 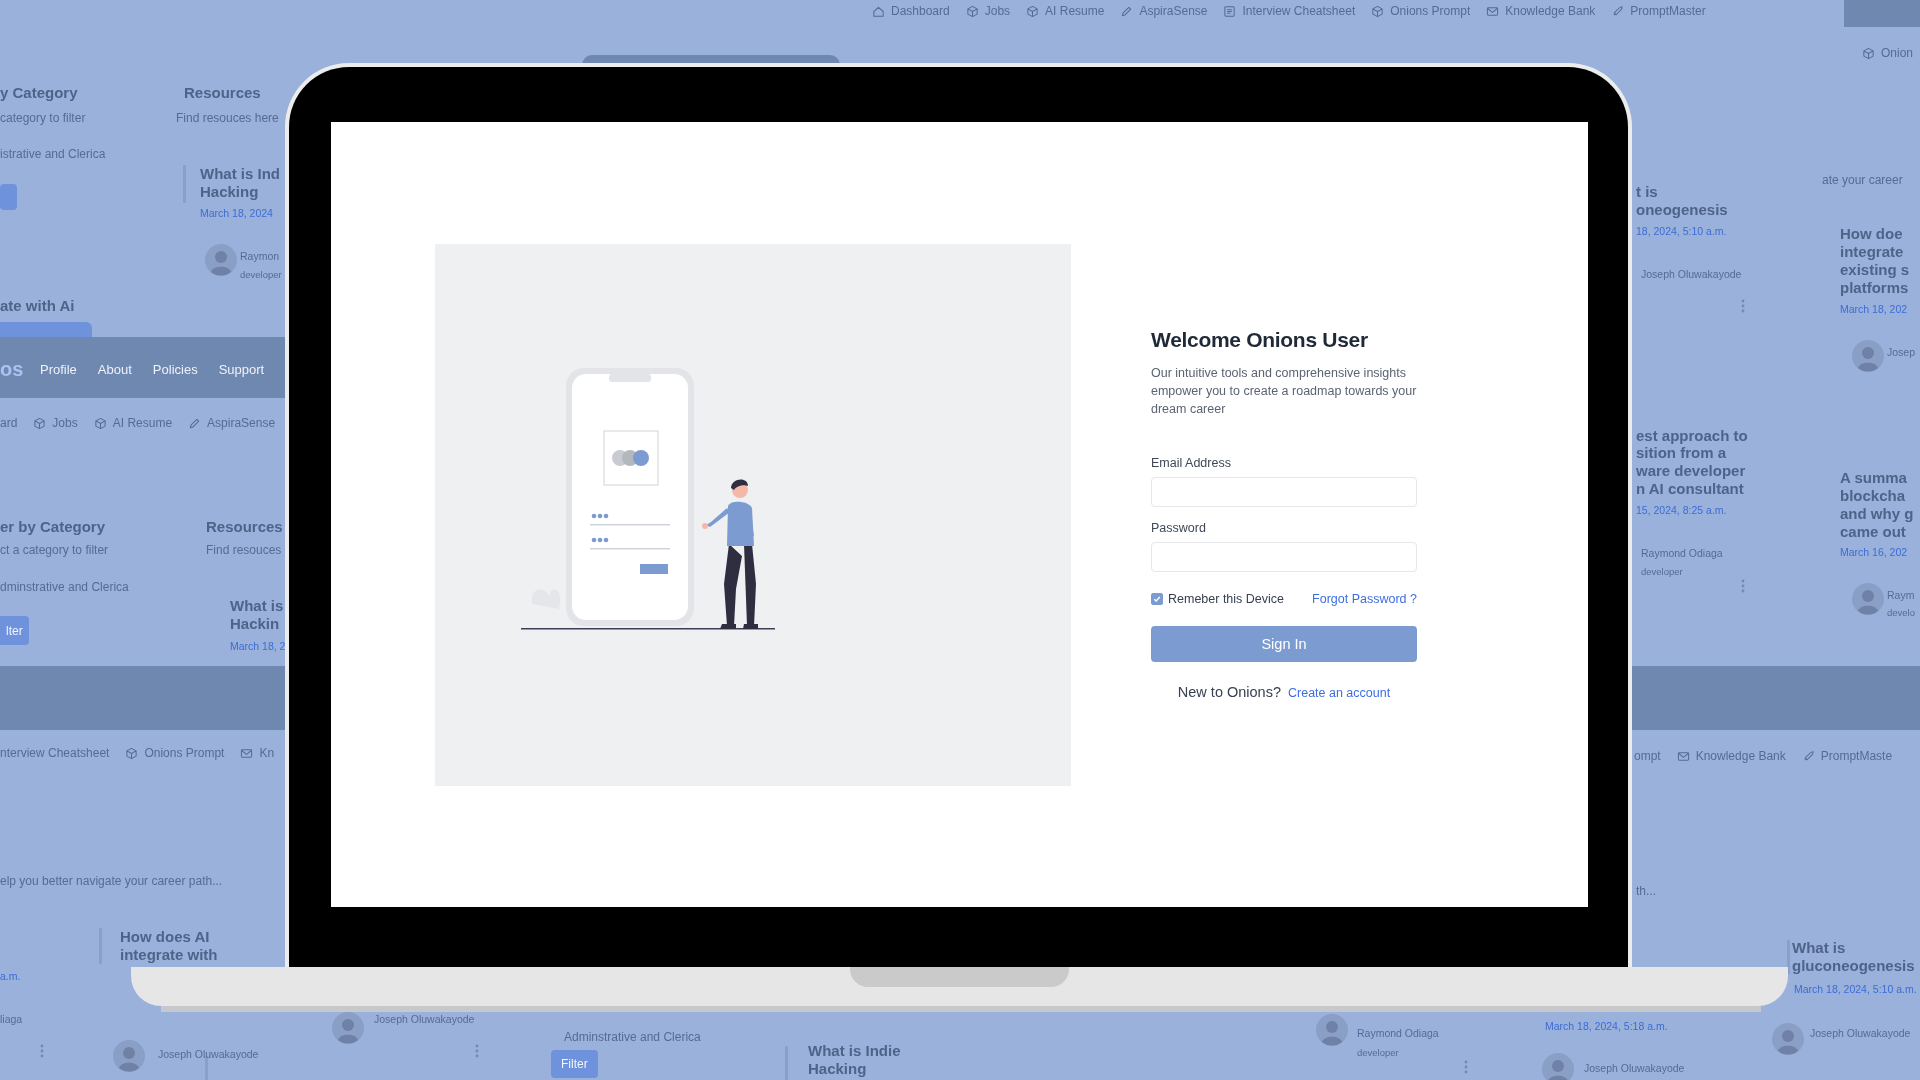 What do you see at coordinates (1658, 11) in the screenshot?
I see `nav-link: PromptMaster` at bounding box center [1658, 11].